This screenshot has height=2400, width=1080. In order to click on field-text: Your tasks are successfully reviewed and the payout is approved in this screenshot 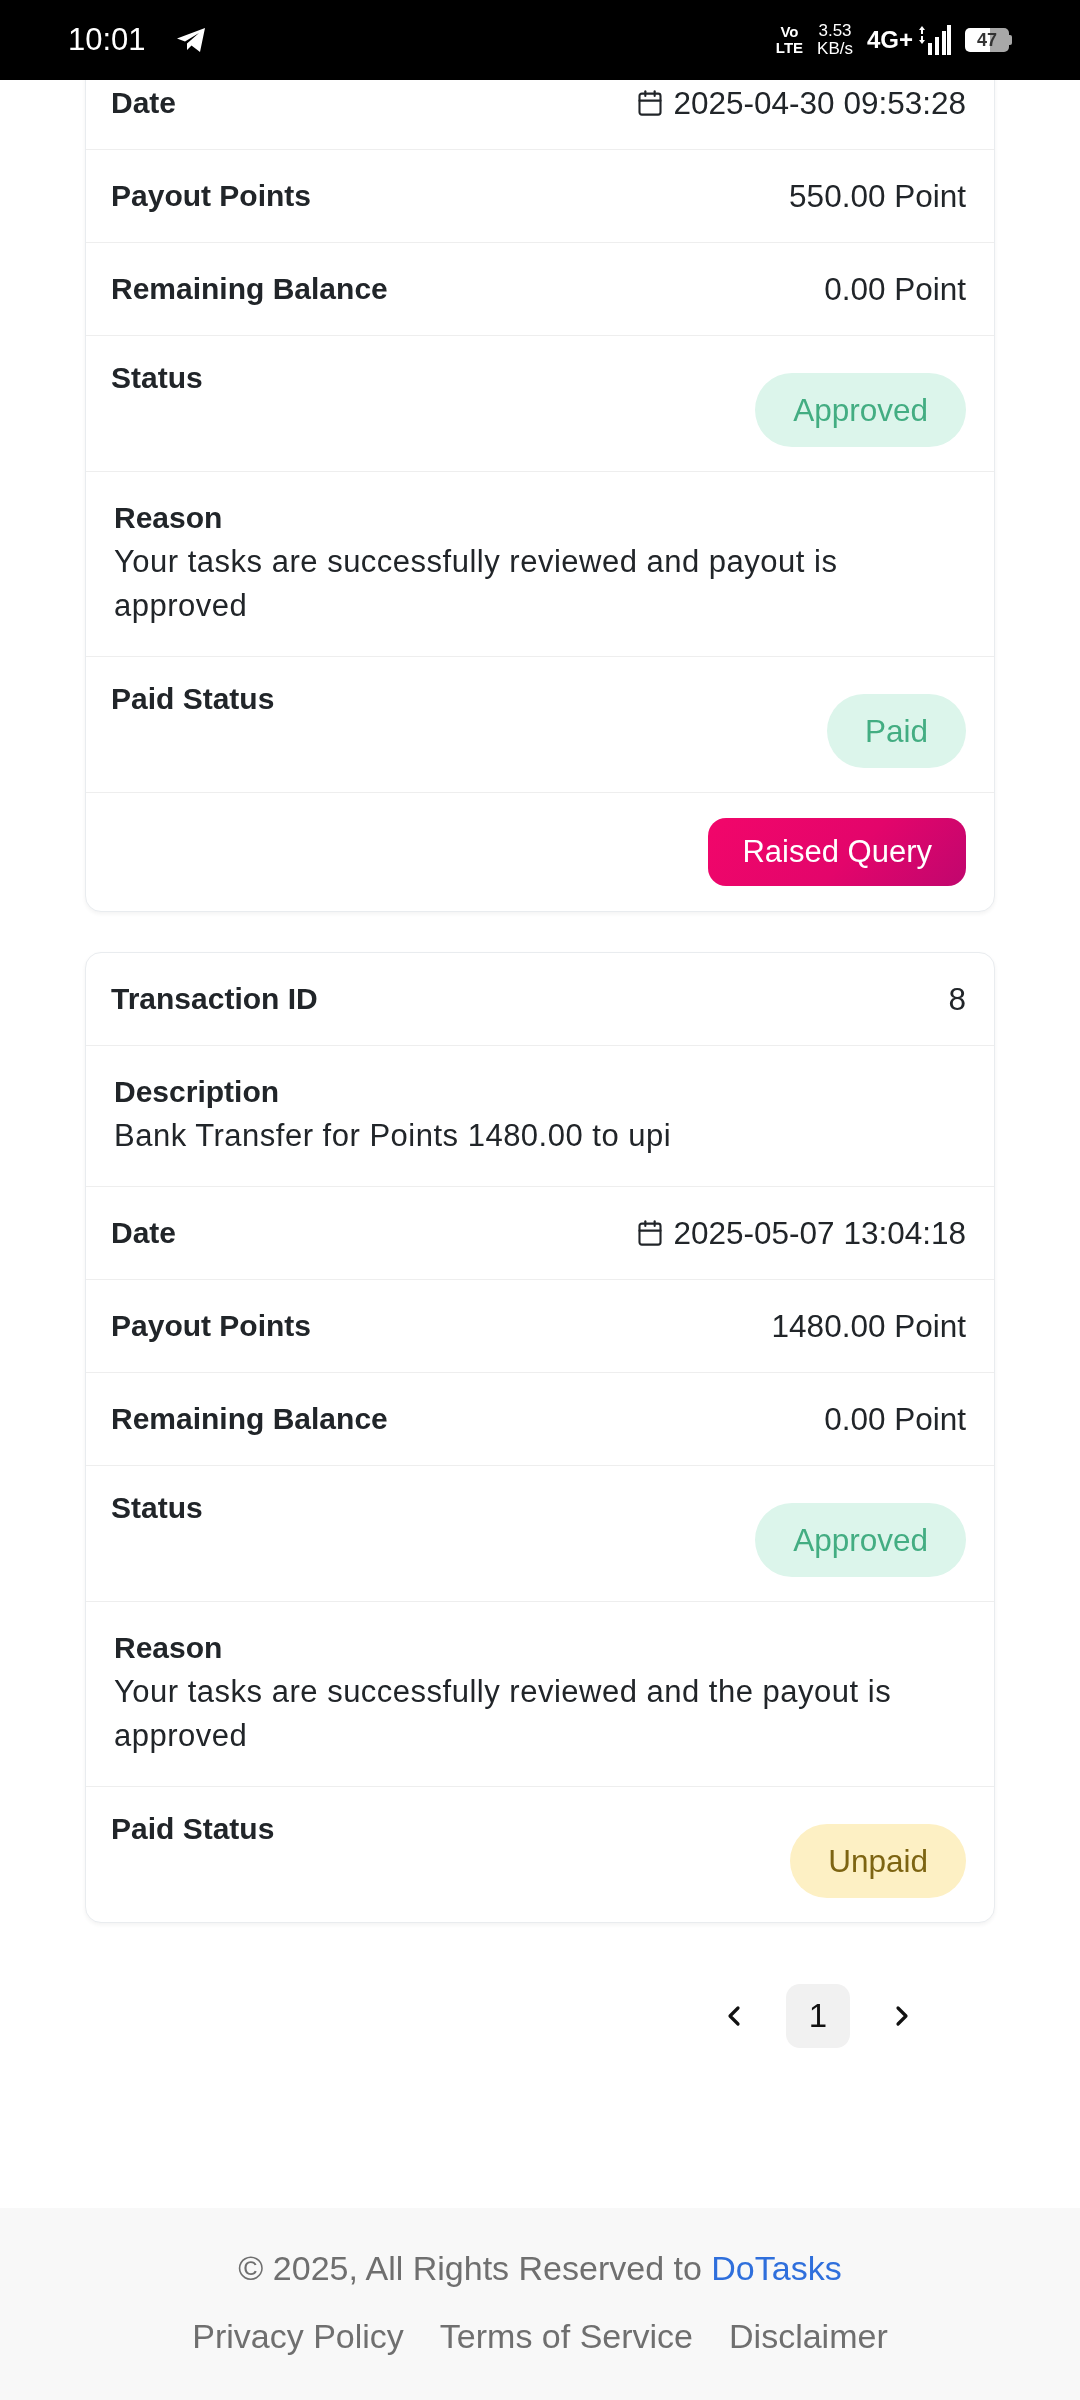, I will do `click(503, 1714)`.